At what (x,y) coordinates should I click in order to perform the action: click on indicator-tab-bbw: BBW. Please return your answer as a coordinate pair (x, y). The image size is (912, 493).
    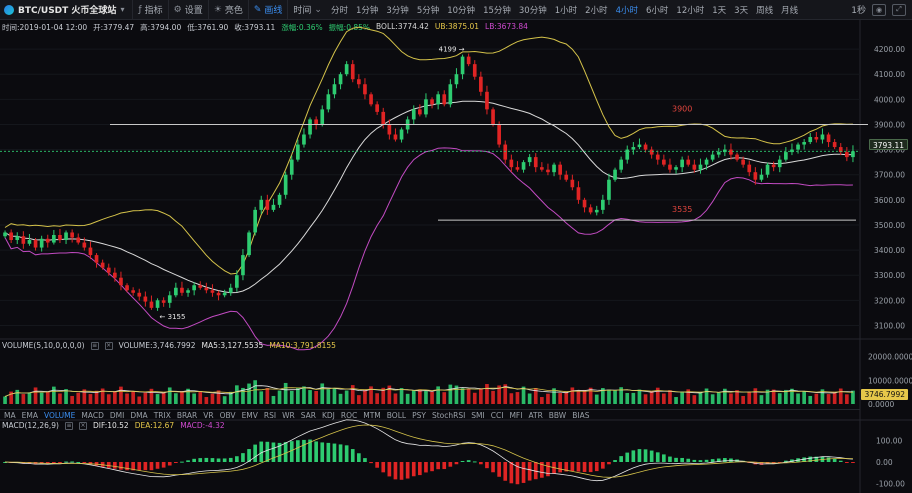
    Looking at the image, I should click on (557, 415).